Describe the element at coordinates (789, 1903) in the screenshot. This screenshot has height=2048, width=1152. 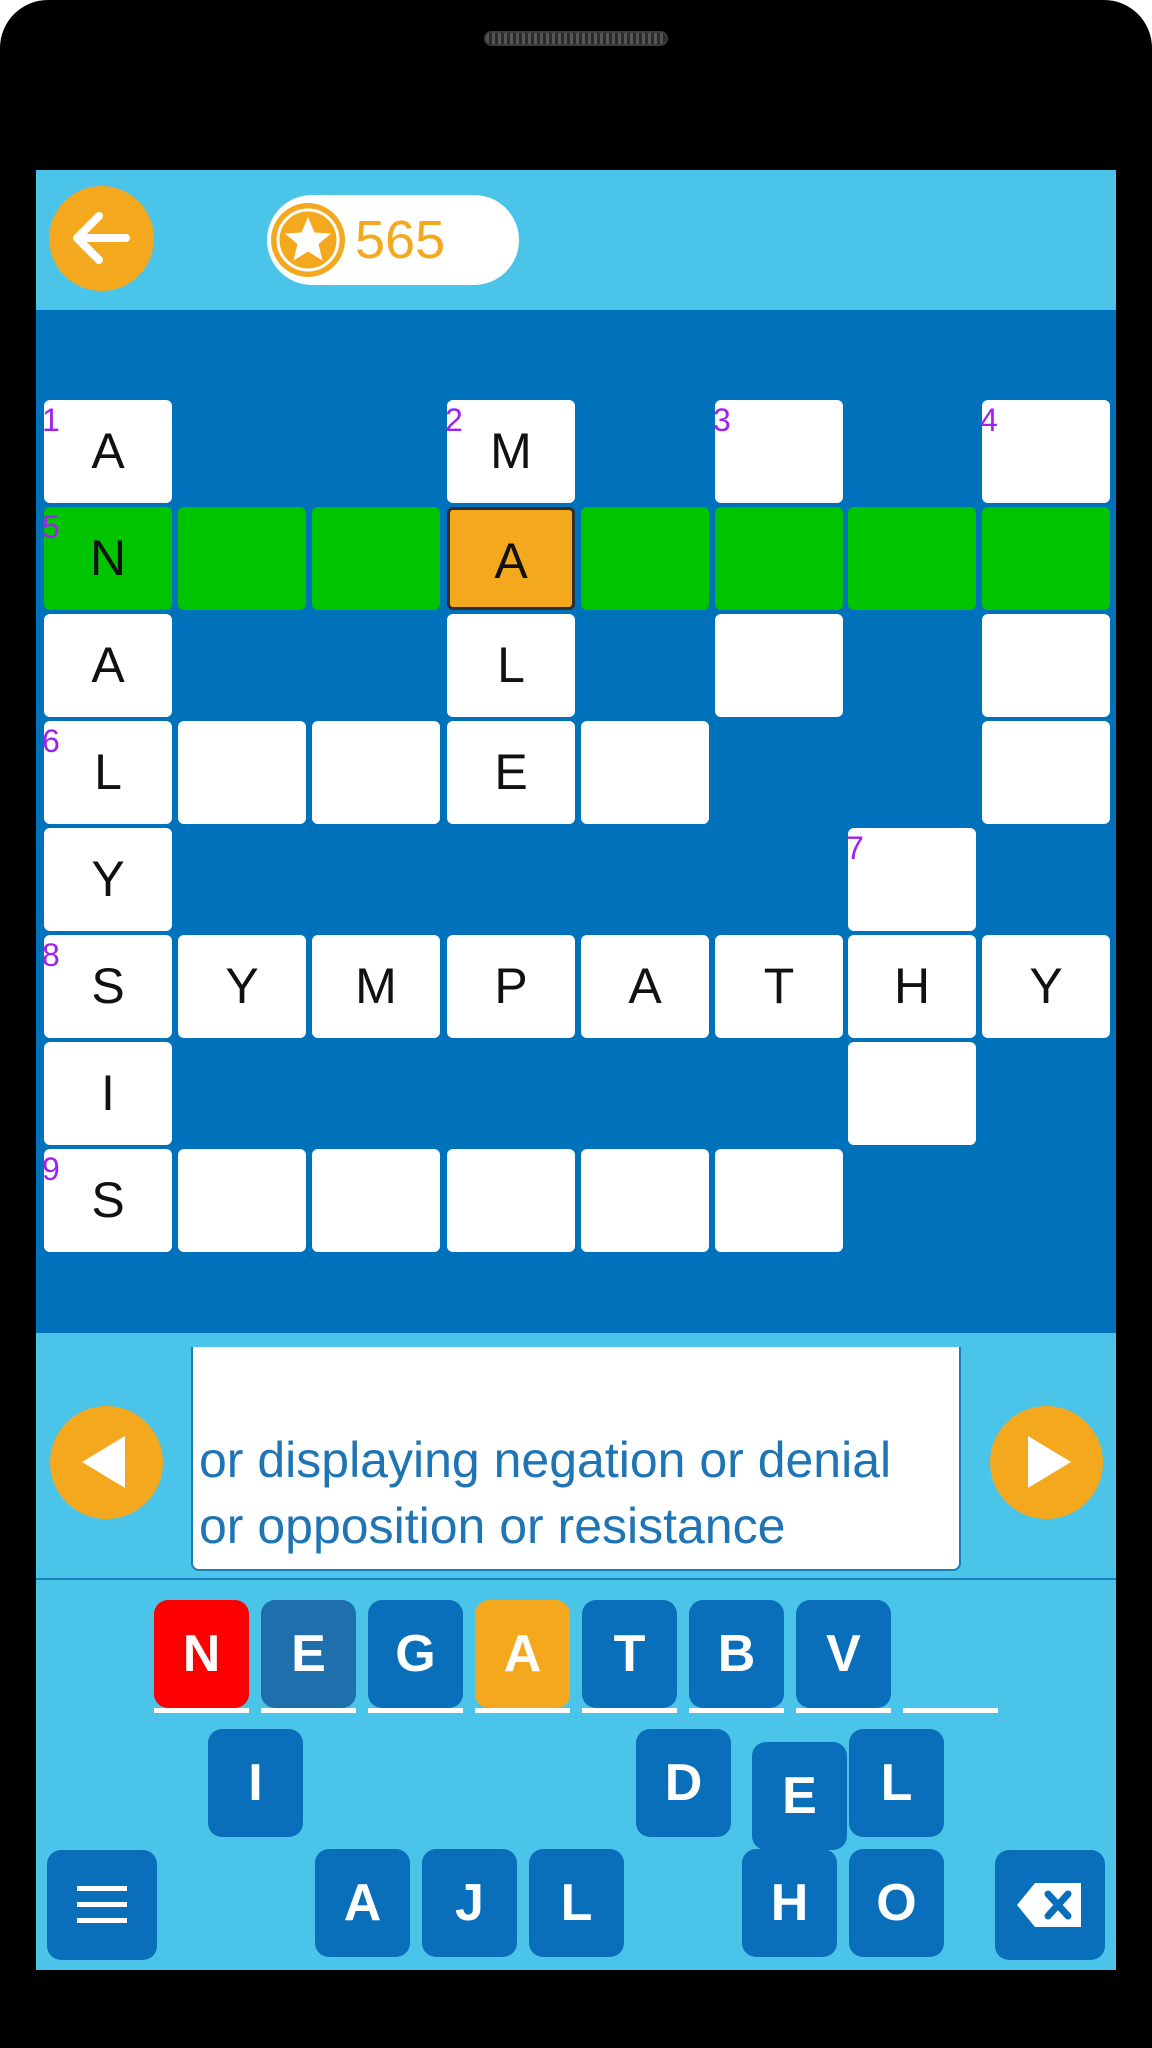
I see `letter-key-8: H` at that location.